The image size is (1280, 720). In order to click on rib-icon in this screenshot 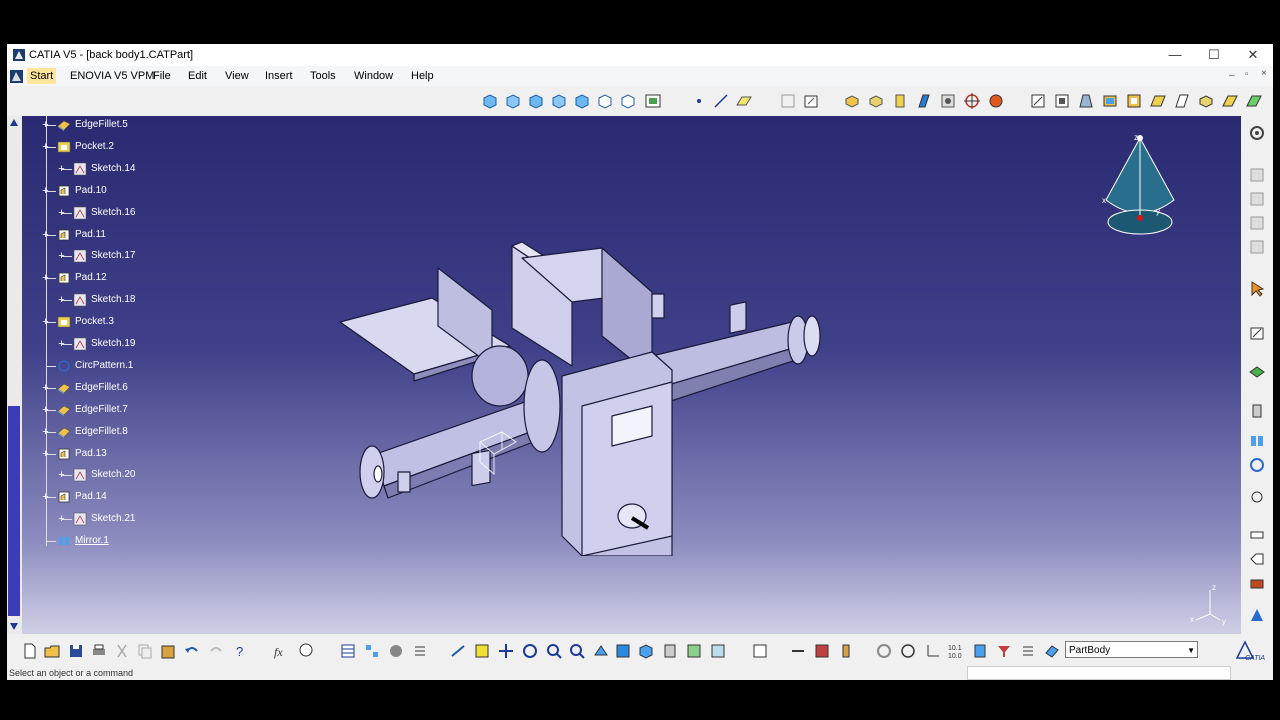, I will do `click(996, 101)`.